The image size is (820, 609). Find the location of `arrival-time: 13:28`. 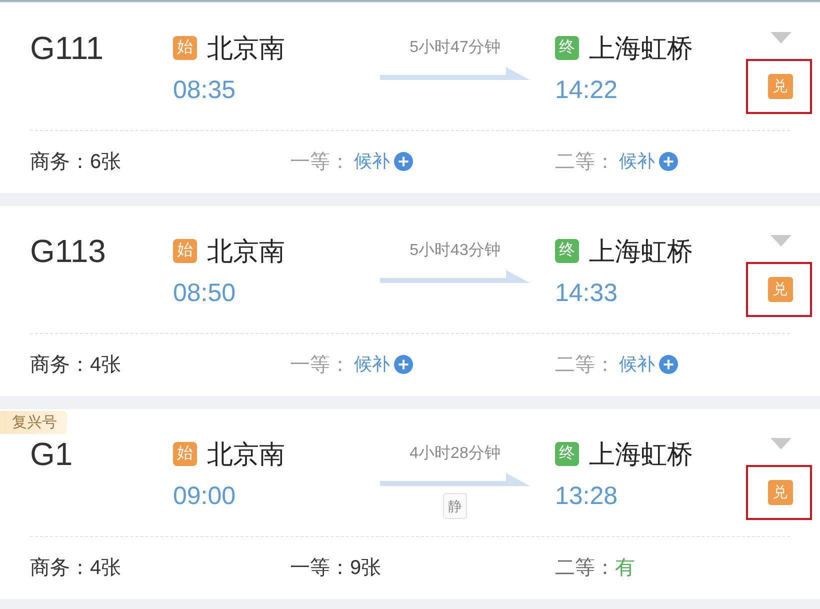

arrival-time: 13:28 is located at coordinates (586, 496).